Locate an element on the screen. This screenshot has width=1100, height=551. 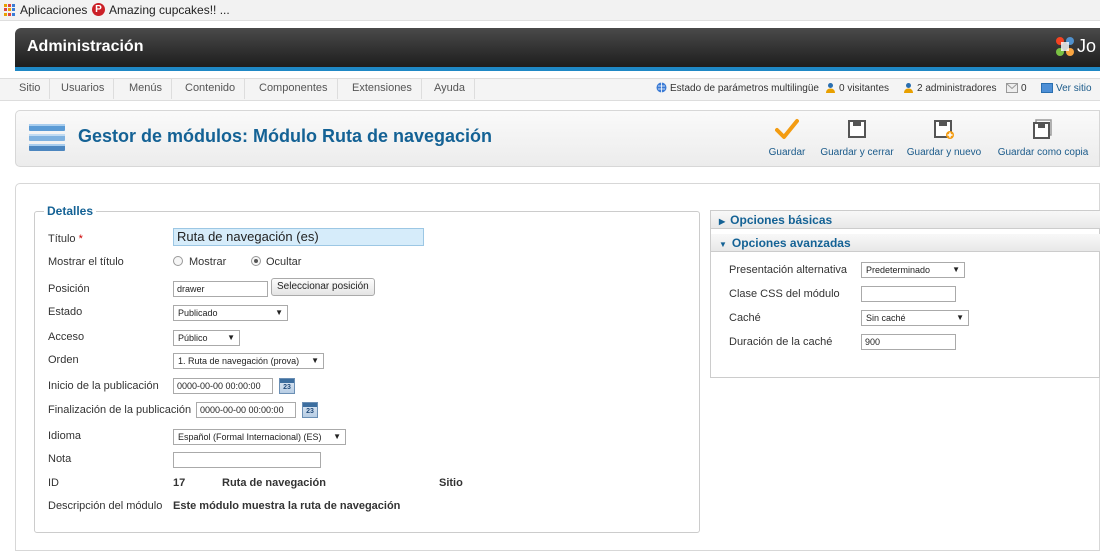
show-title-radio-hide is located at coordinates (256, 261).